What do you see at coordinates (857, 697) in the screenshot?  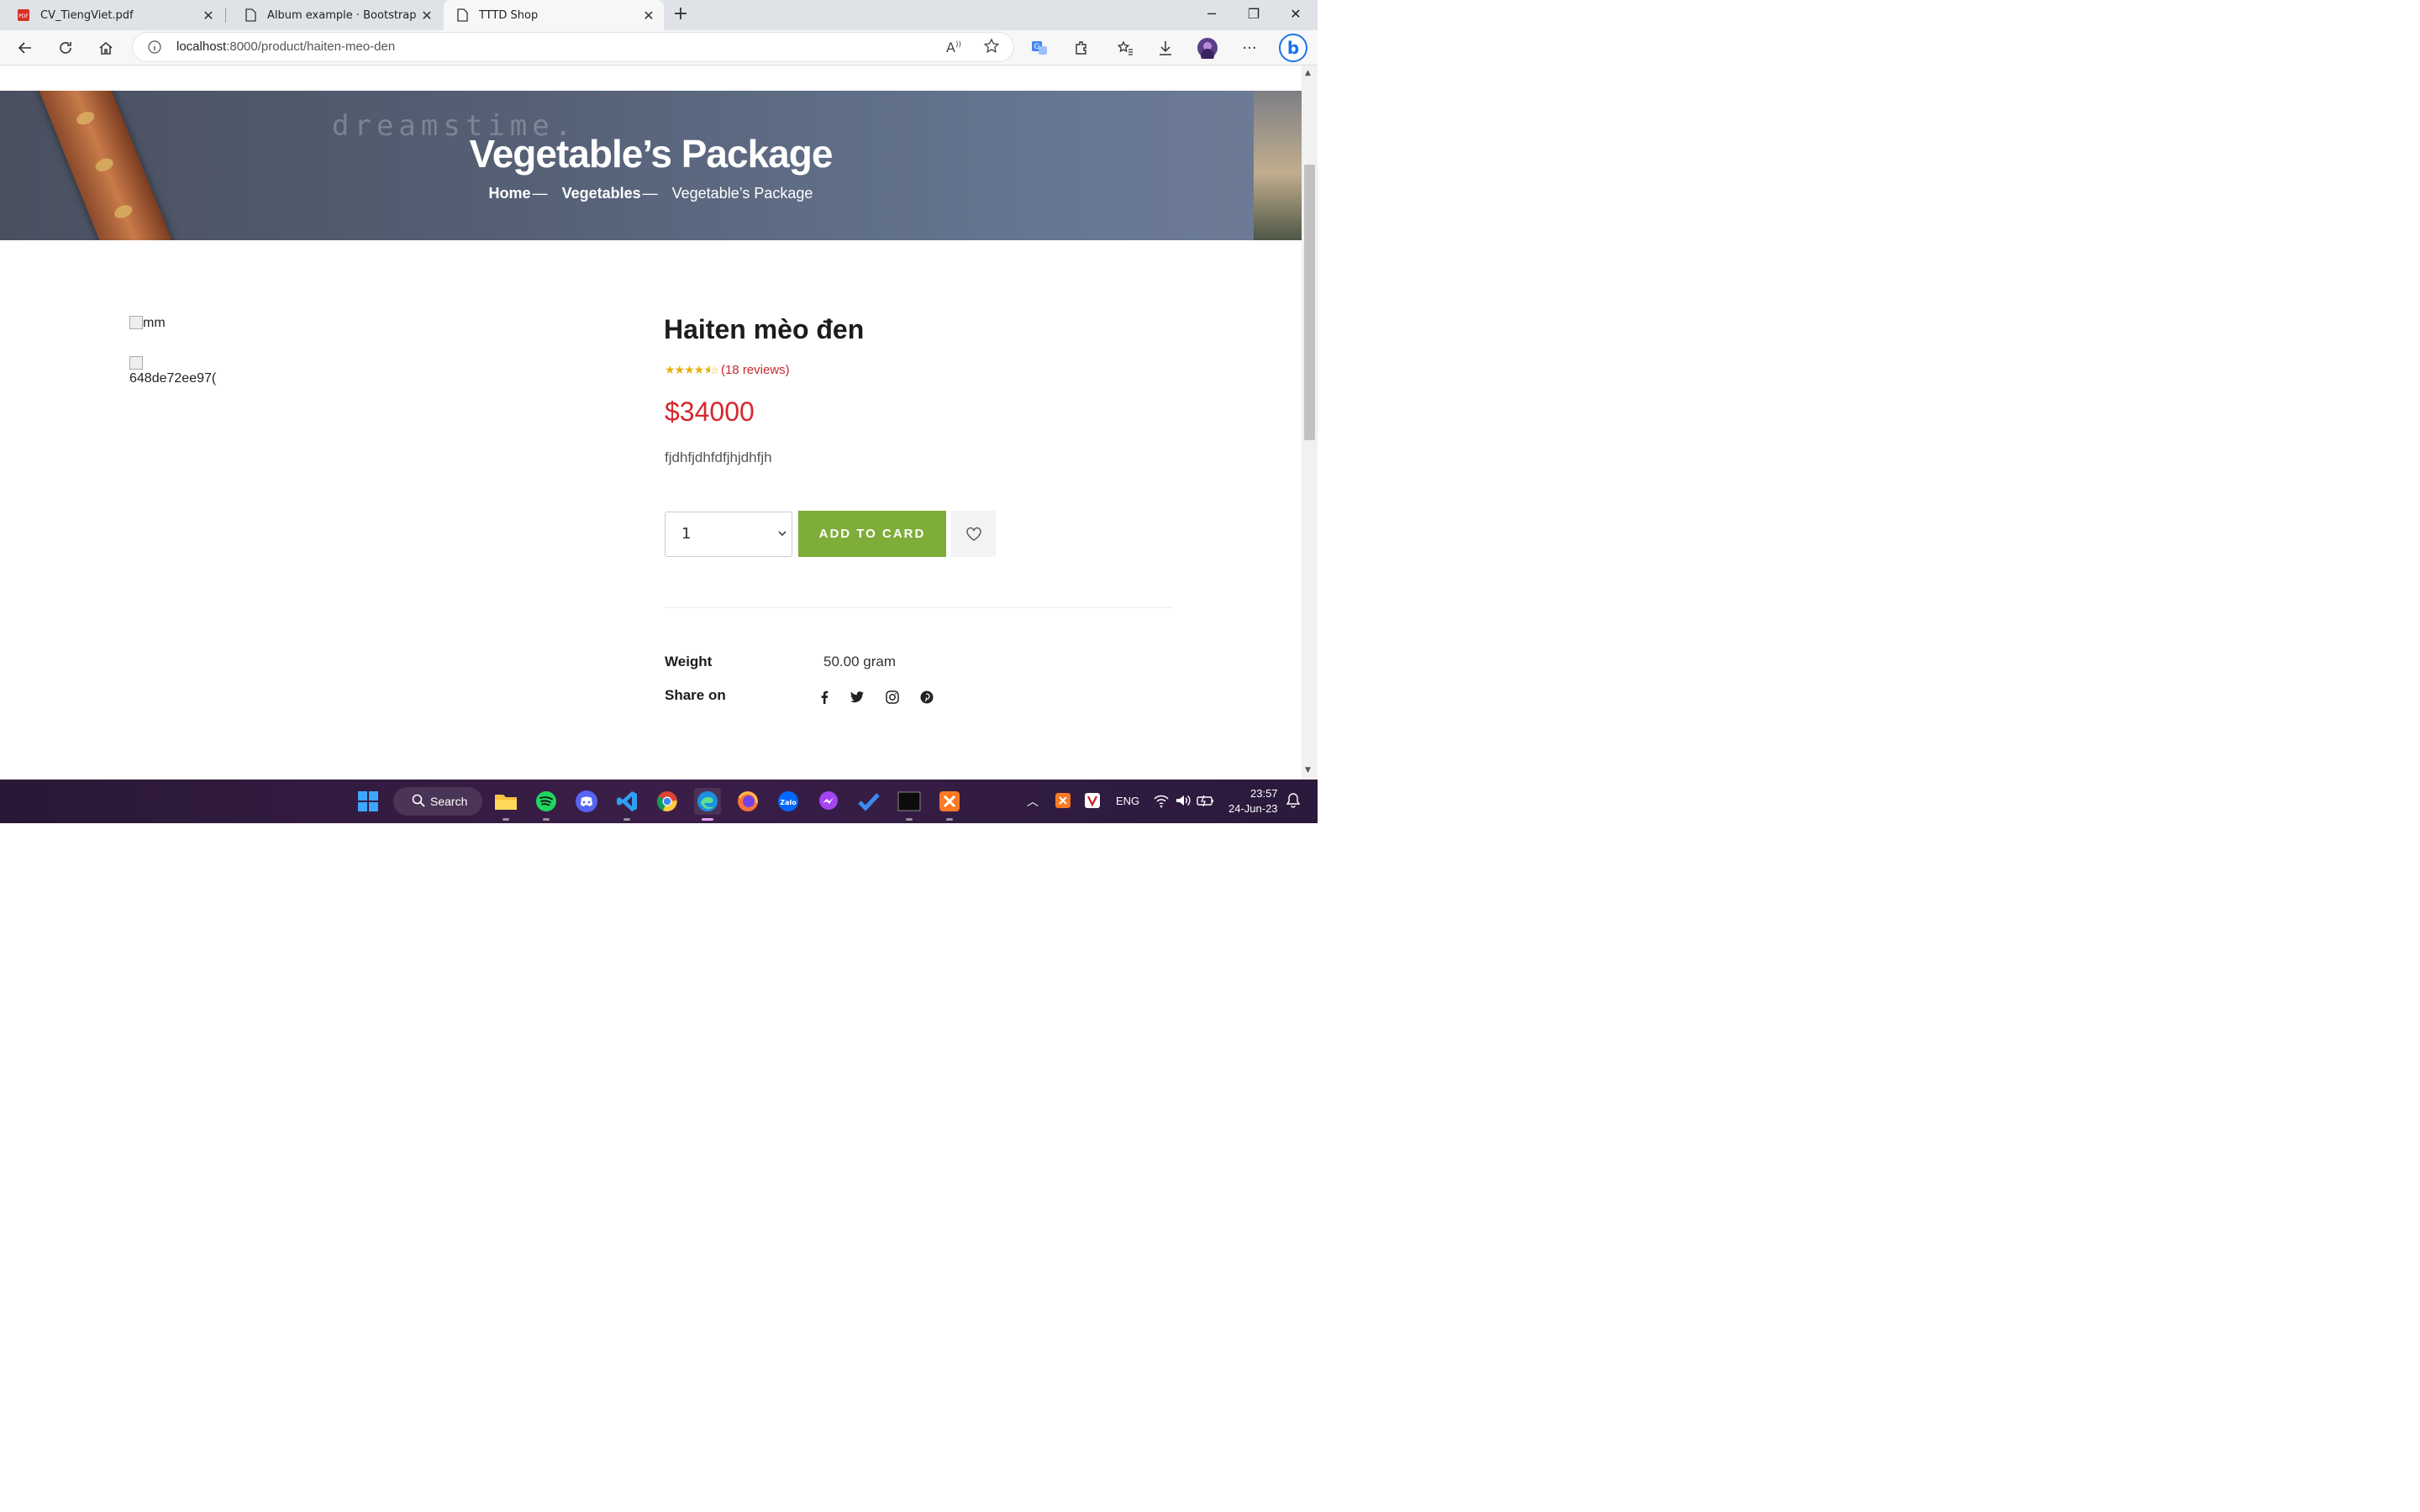 I see `twitter-icon` at bounding box center [857, 697].